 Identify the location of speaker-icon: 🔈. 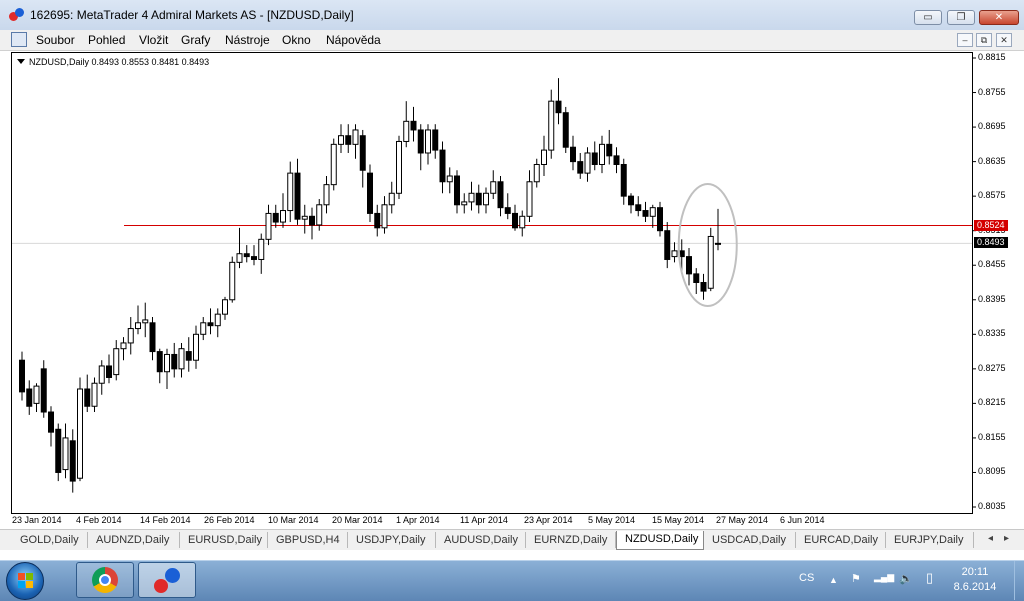
(906, 578).